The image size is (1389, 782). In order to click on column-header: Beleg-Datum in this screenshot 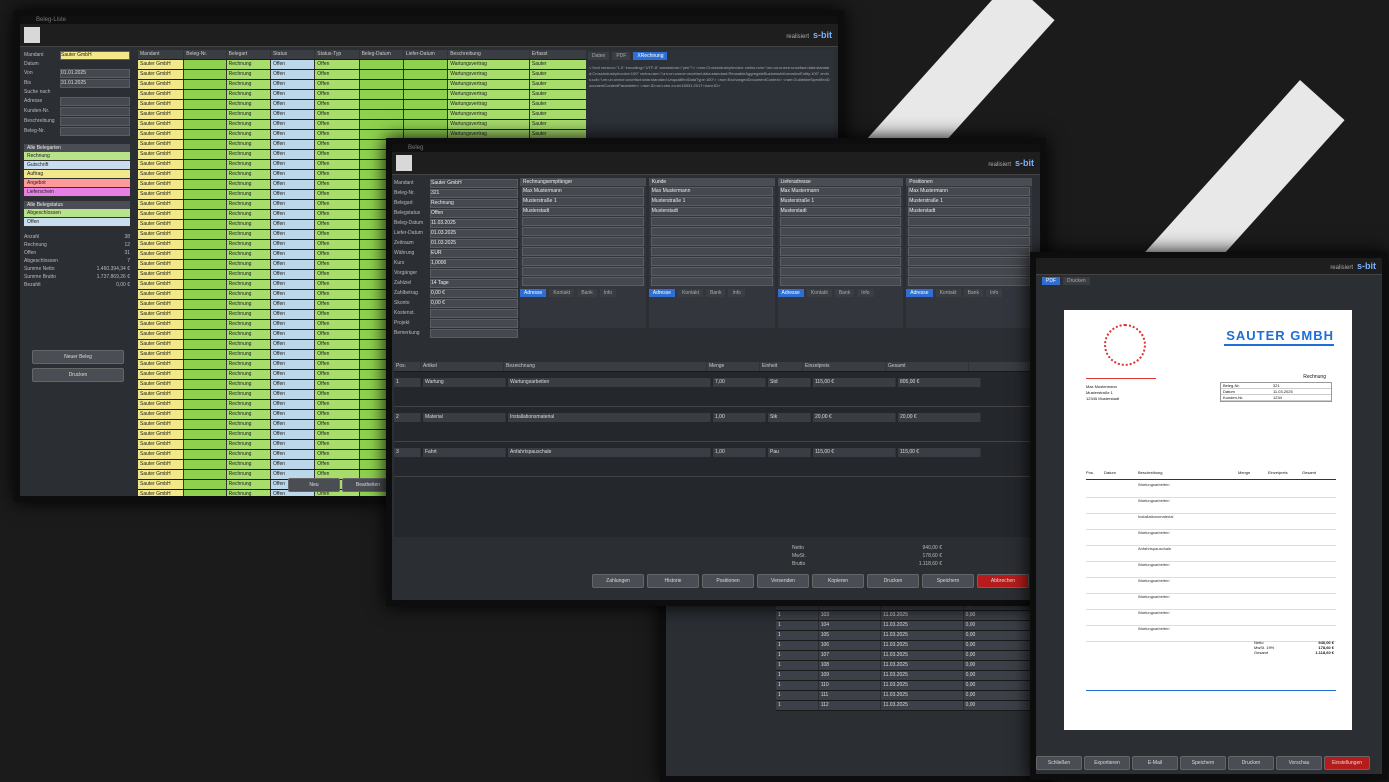, I will do `click(382, 54)`.